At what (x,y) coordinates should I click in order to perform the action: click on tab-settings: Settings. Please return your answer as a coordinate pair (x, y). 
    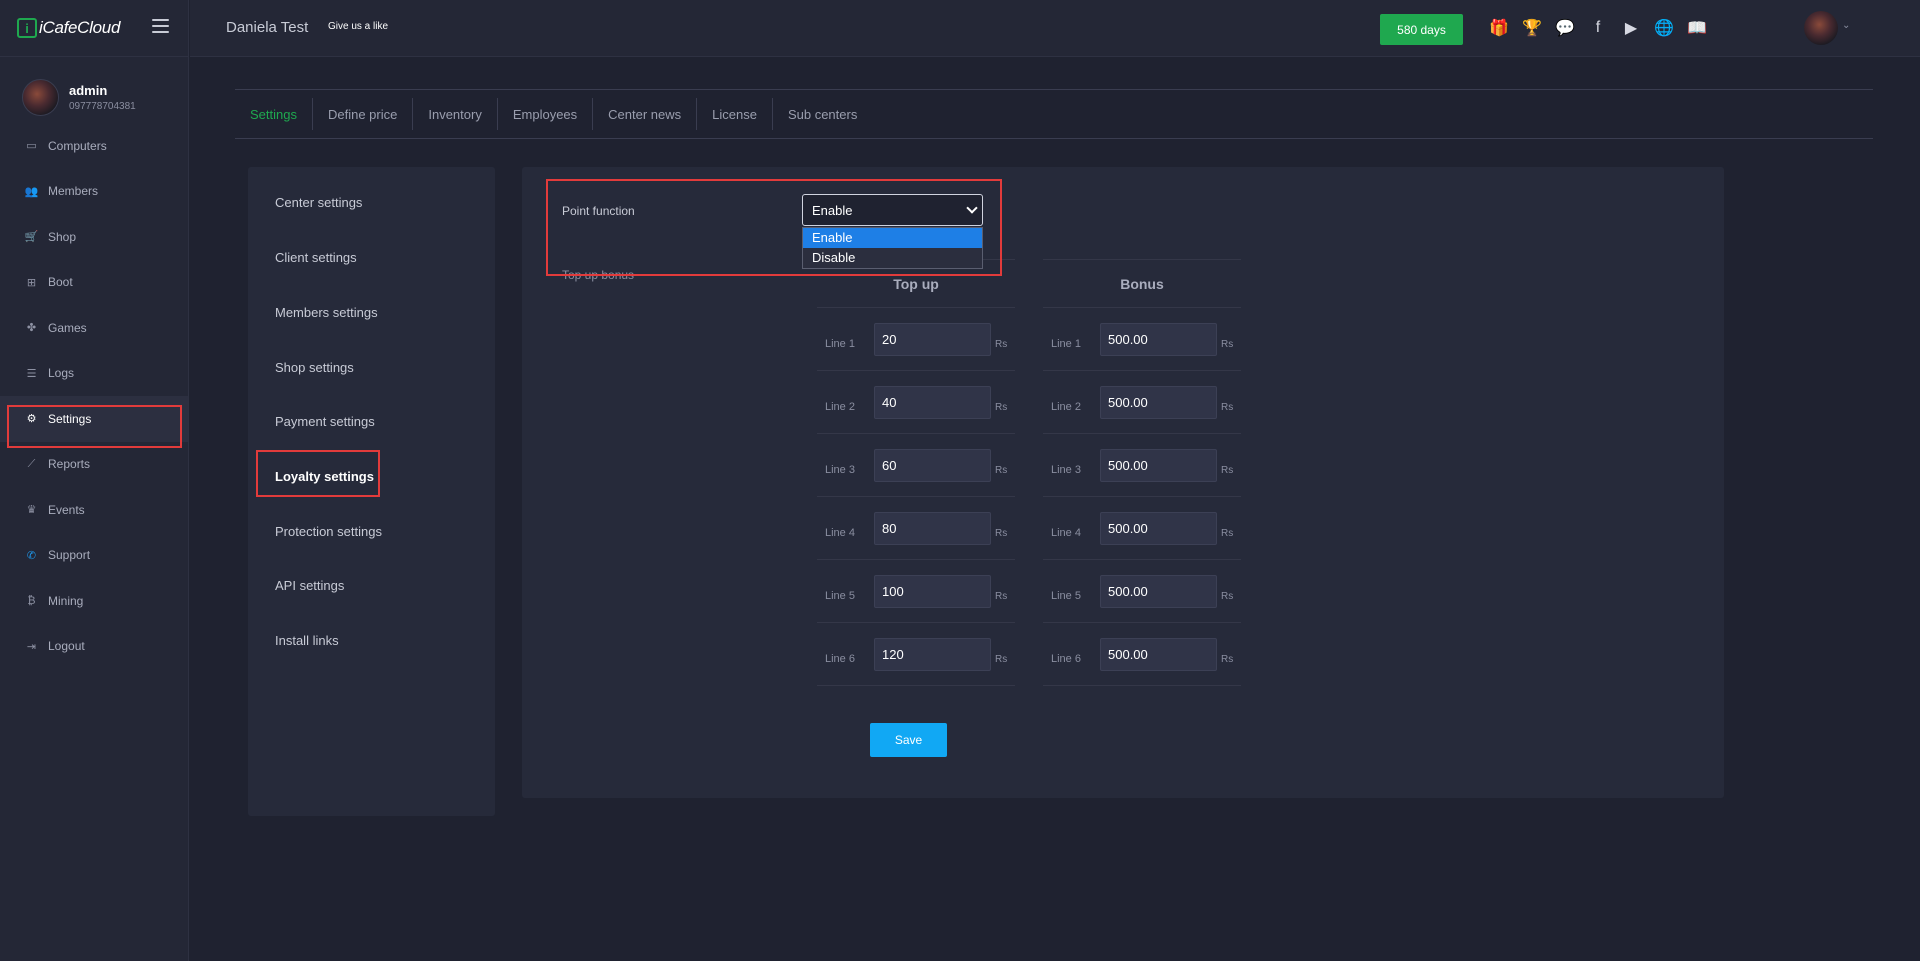
    Looking at the image, I should click on (274, 114).